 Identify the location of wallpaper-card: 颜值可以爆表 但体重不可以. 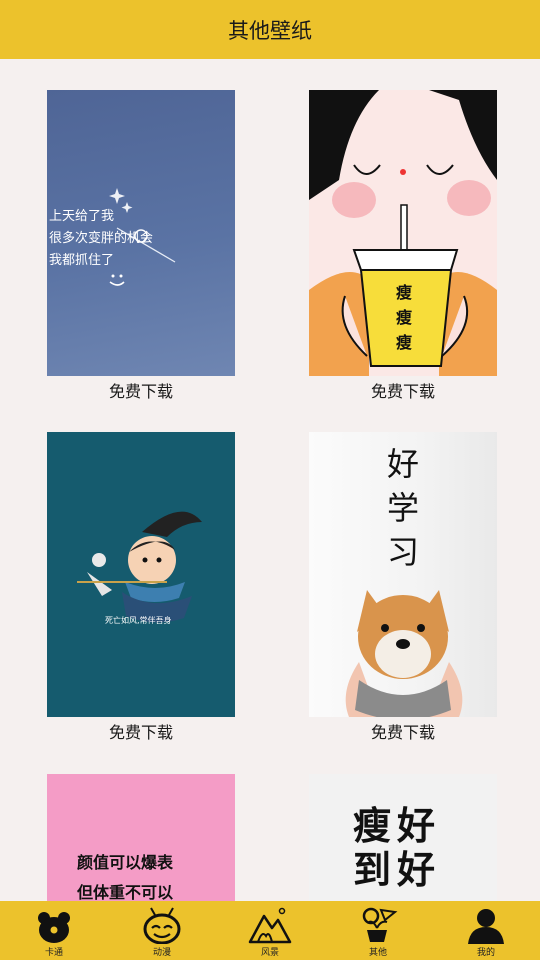
(141, 837).